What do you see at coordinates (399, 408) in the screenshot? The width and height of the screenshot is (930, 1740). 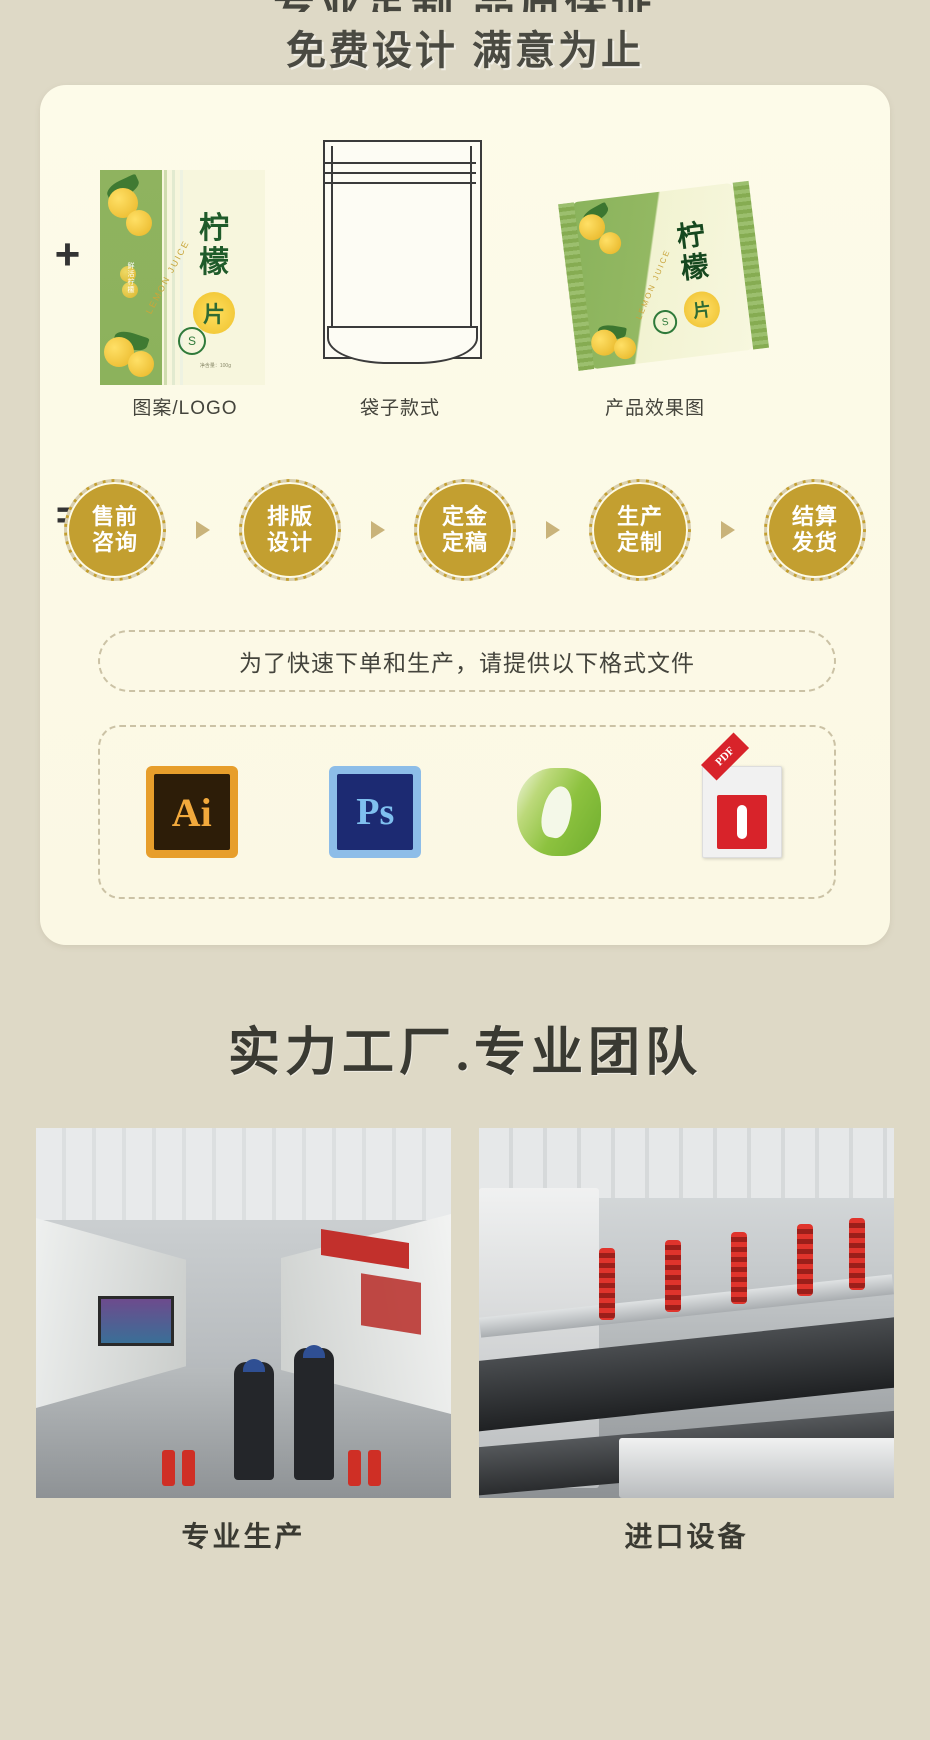 I see `package-caption: 袋子款式` at bounding box center [399, 408].